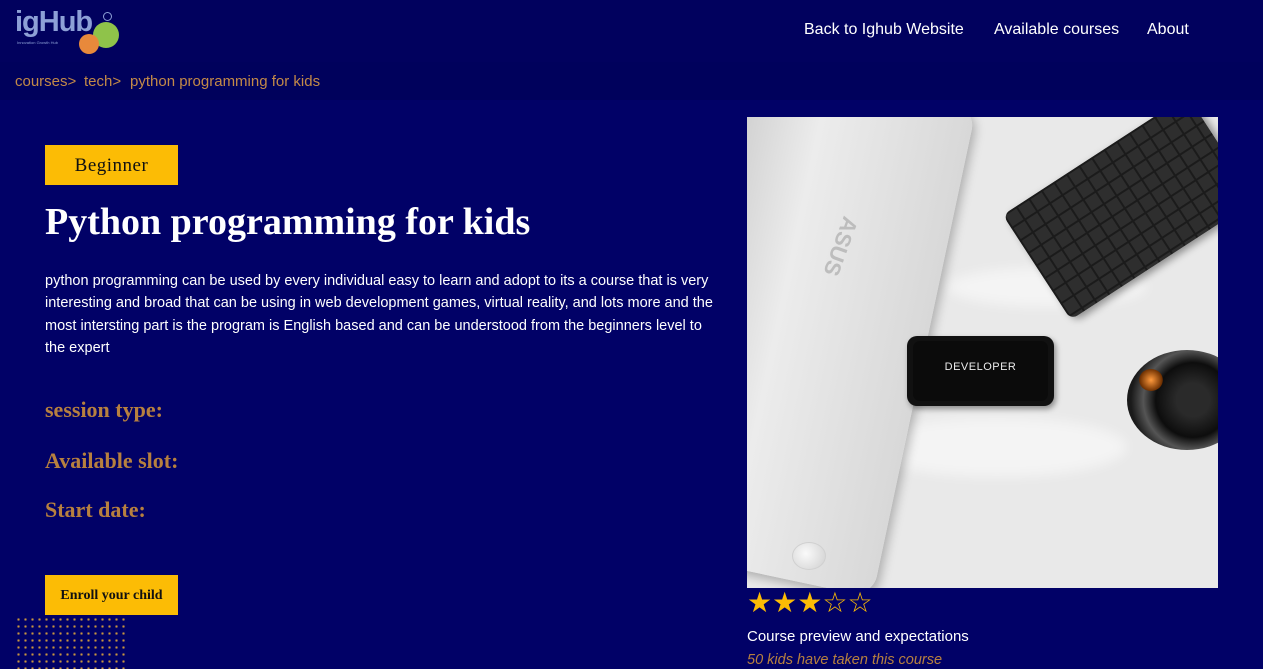 This screenshot has width=1263, height=669. What do you see at coordinates (71, 642) in the screenshot?
I see `decorative-dots` at bounding box center [71, 642].